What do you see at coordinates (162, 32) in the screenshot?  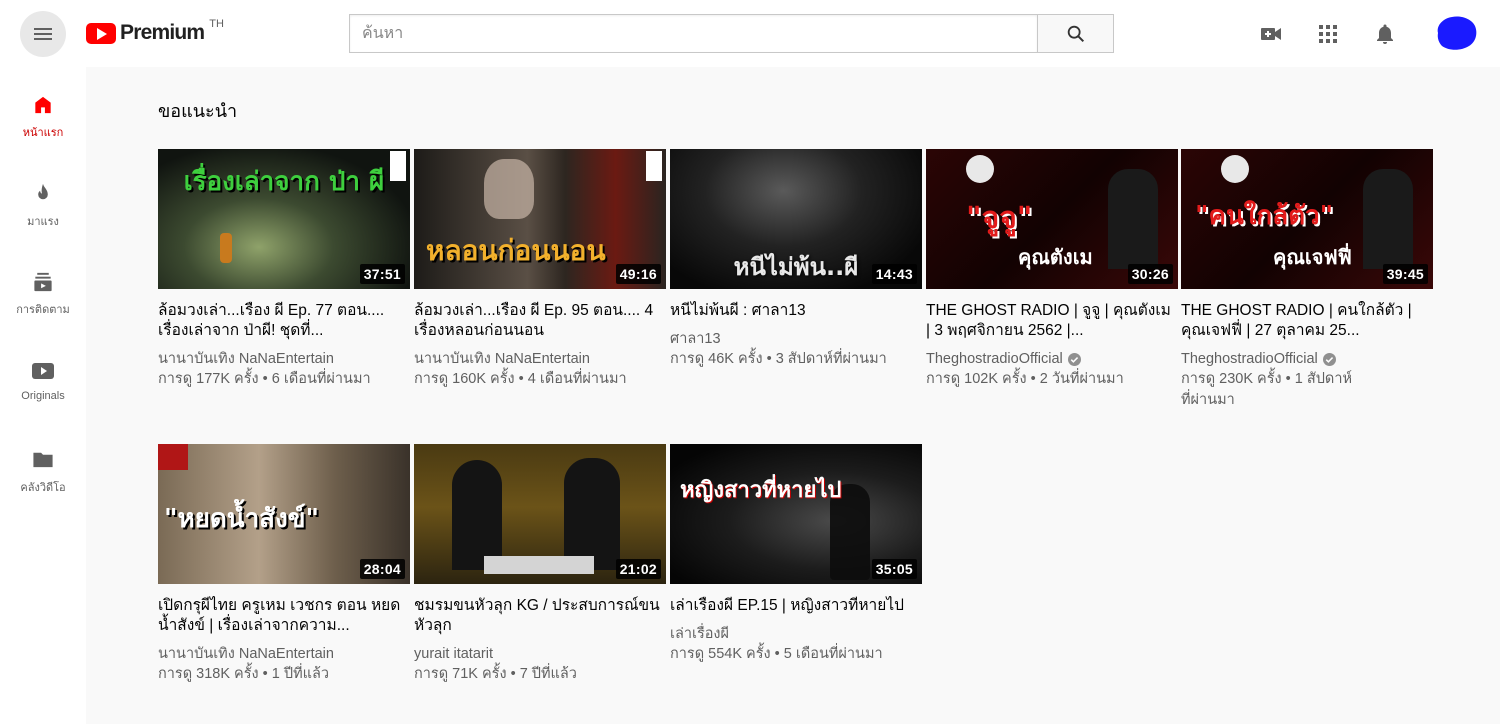 I see `logo-text: Premium` at bounding box center [162, 32].